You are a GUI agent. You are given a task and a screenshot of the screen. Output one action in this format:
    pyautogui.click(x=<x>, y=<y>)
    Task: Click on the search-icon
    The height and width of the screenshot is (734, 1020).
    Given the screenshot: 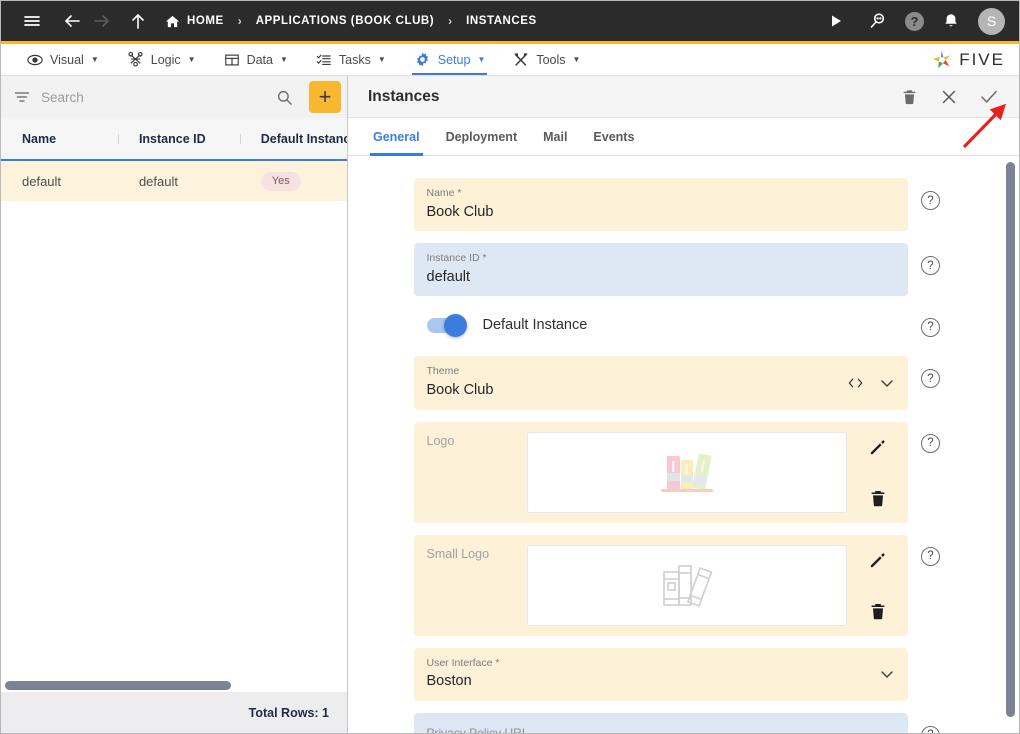 What is the action you would take?
    pyautogui.click(x=284, y=97)
    